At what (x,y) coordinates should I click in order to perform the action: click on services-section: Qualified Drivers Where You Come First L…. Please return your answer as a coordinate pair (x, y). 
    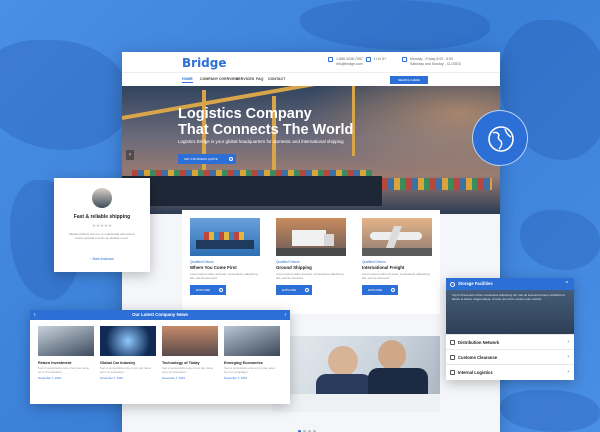
    Looking at the image, I should click on (311, 262).